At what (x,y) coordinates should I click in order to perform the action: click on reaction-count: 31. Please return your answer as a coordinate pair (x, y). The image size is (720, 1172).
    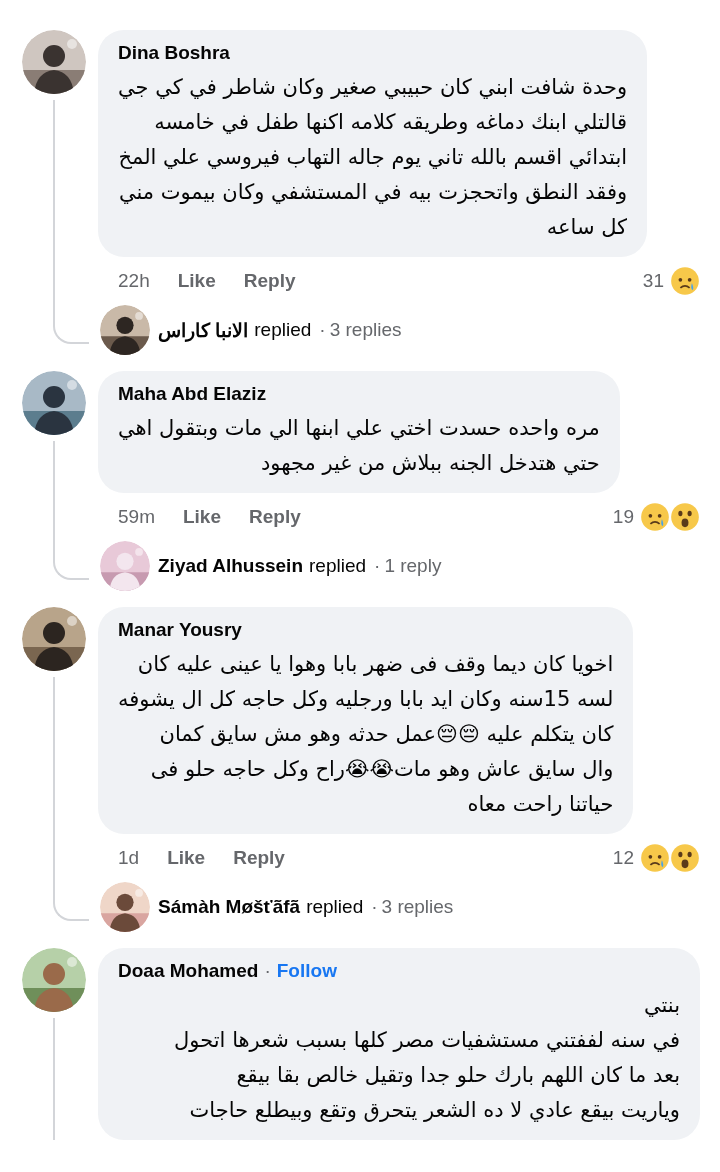
    Looking at the image, I should click on (653, 281).